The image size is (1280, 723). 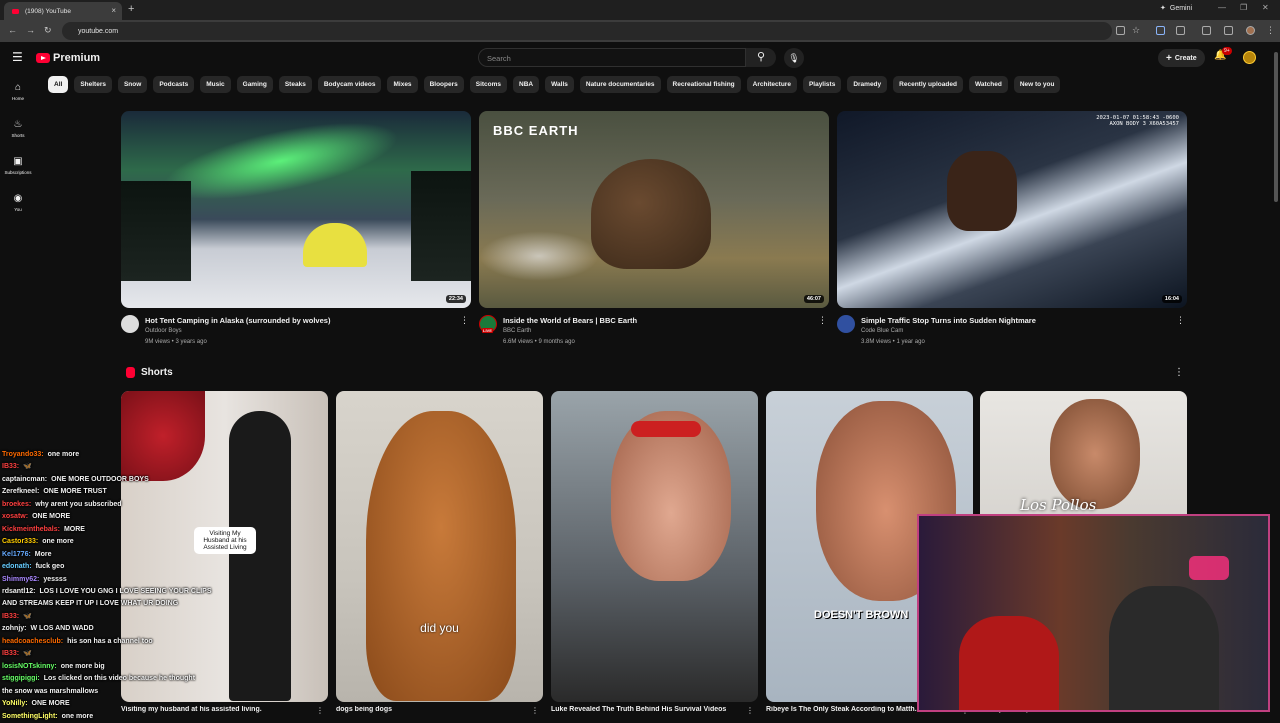 What do you see at coordinates (612, 57) in the screenshot?
I see `search-input: Search` at bounding box center [612, 57].